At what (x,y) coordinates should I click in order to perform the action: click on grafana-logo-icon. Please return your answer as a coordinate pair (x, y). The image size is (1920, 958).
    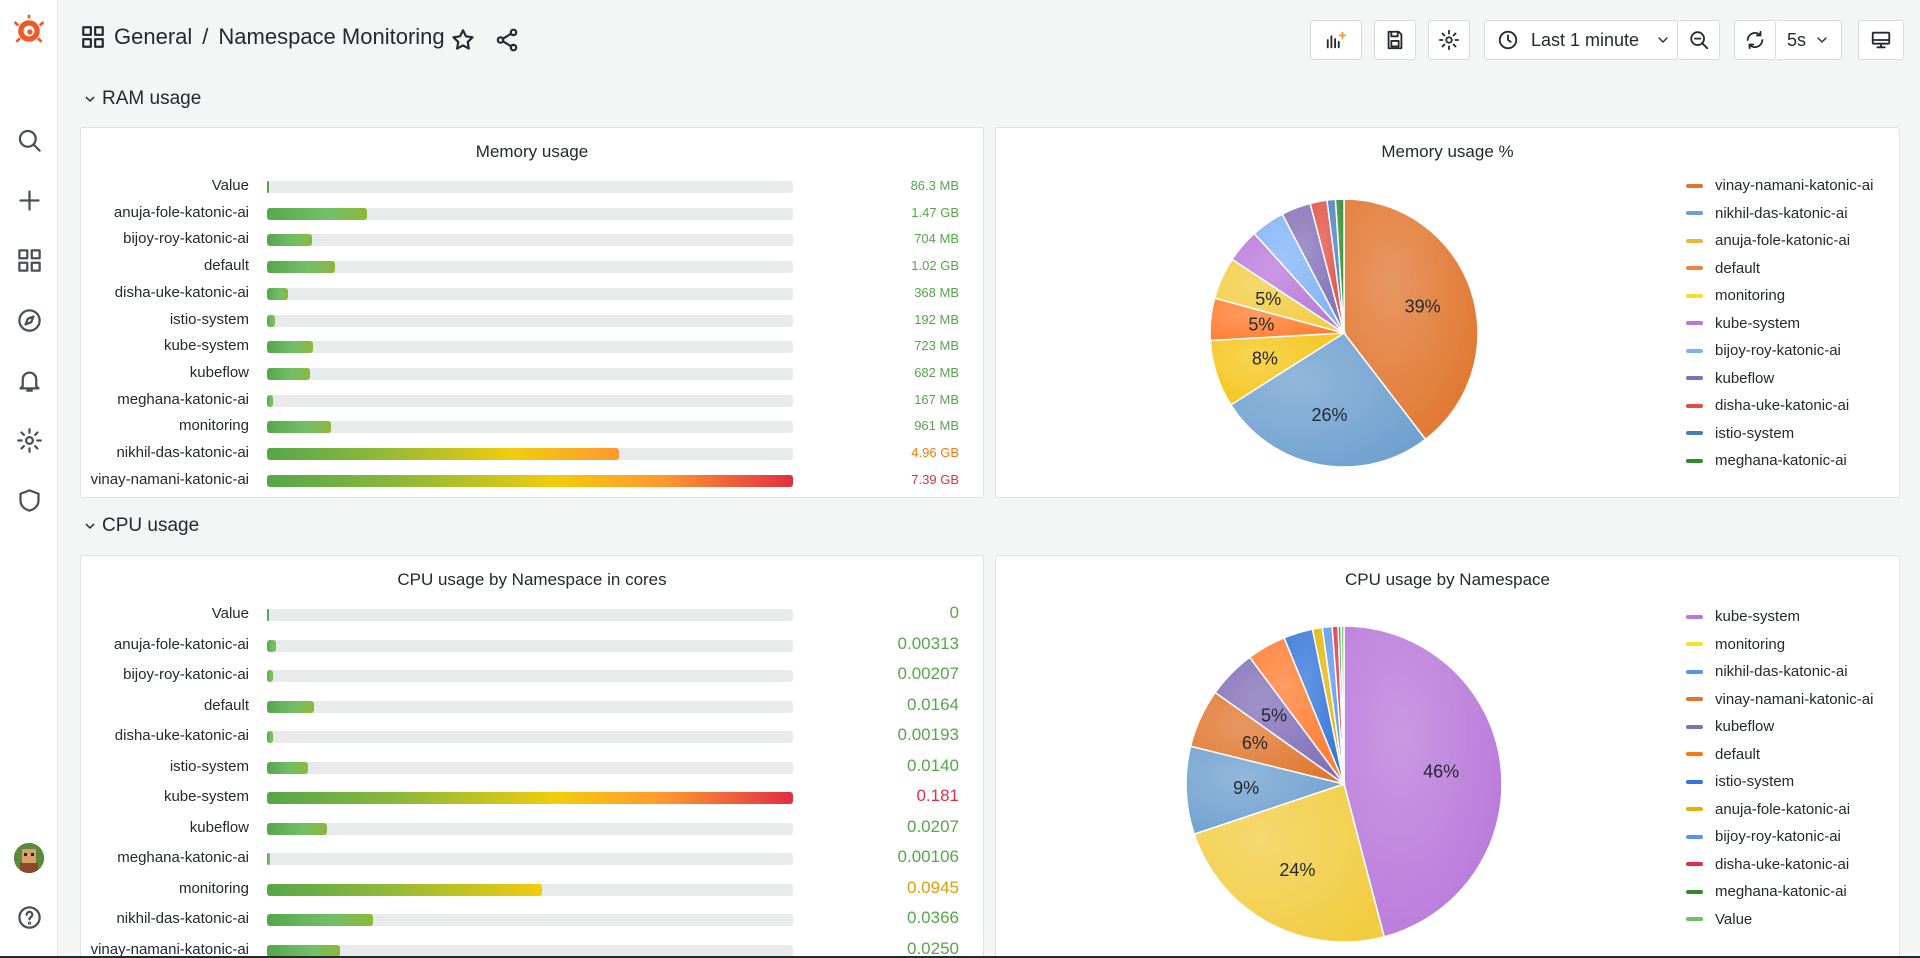
    Looking at the image, I should click on (29, 31).